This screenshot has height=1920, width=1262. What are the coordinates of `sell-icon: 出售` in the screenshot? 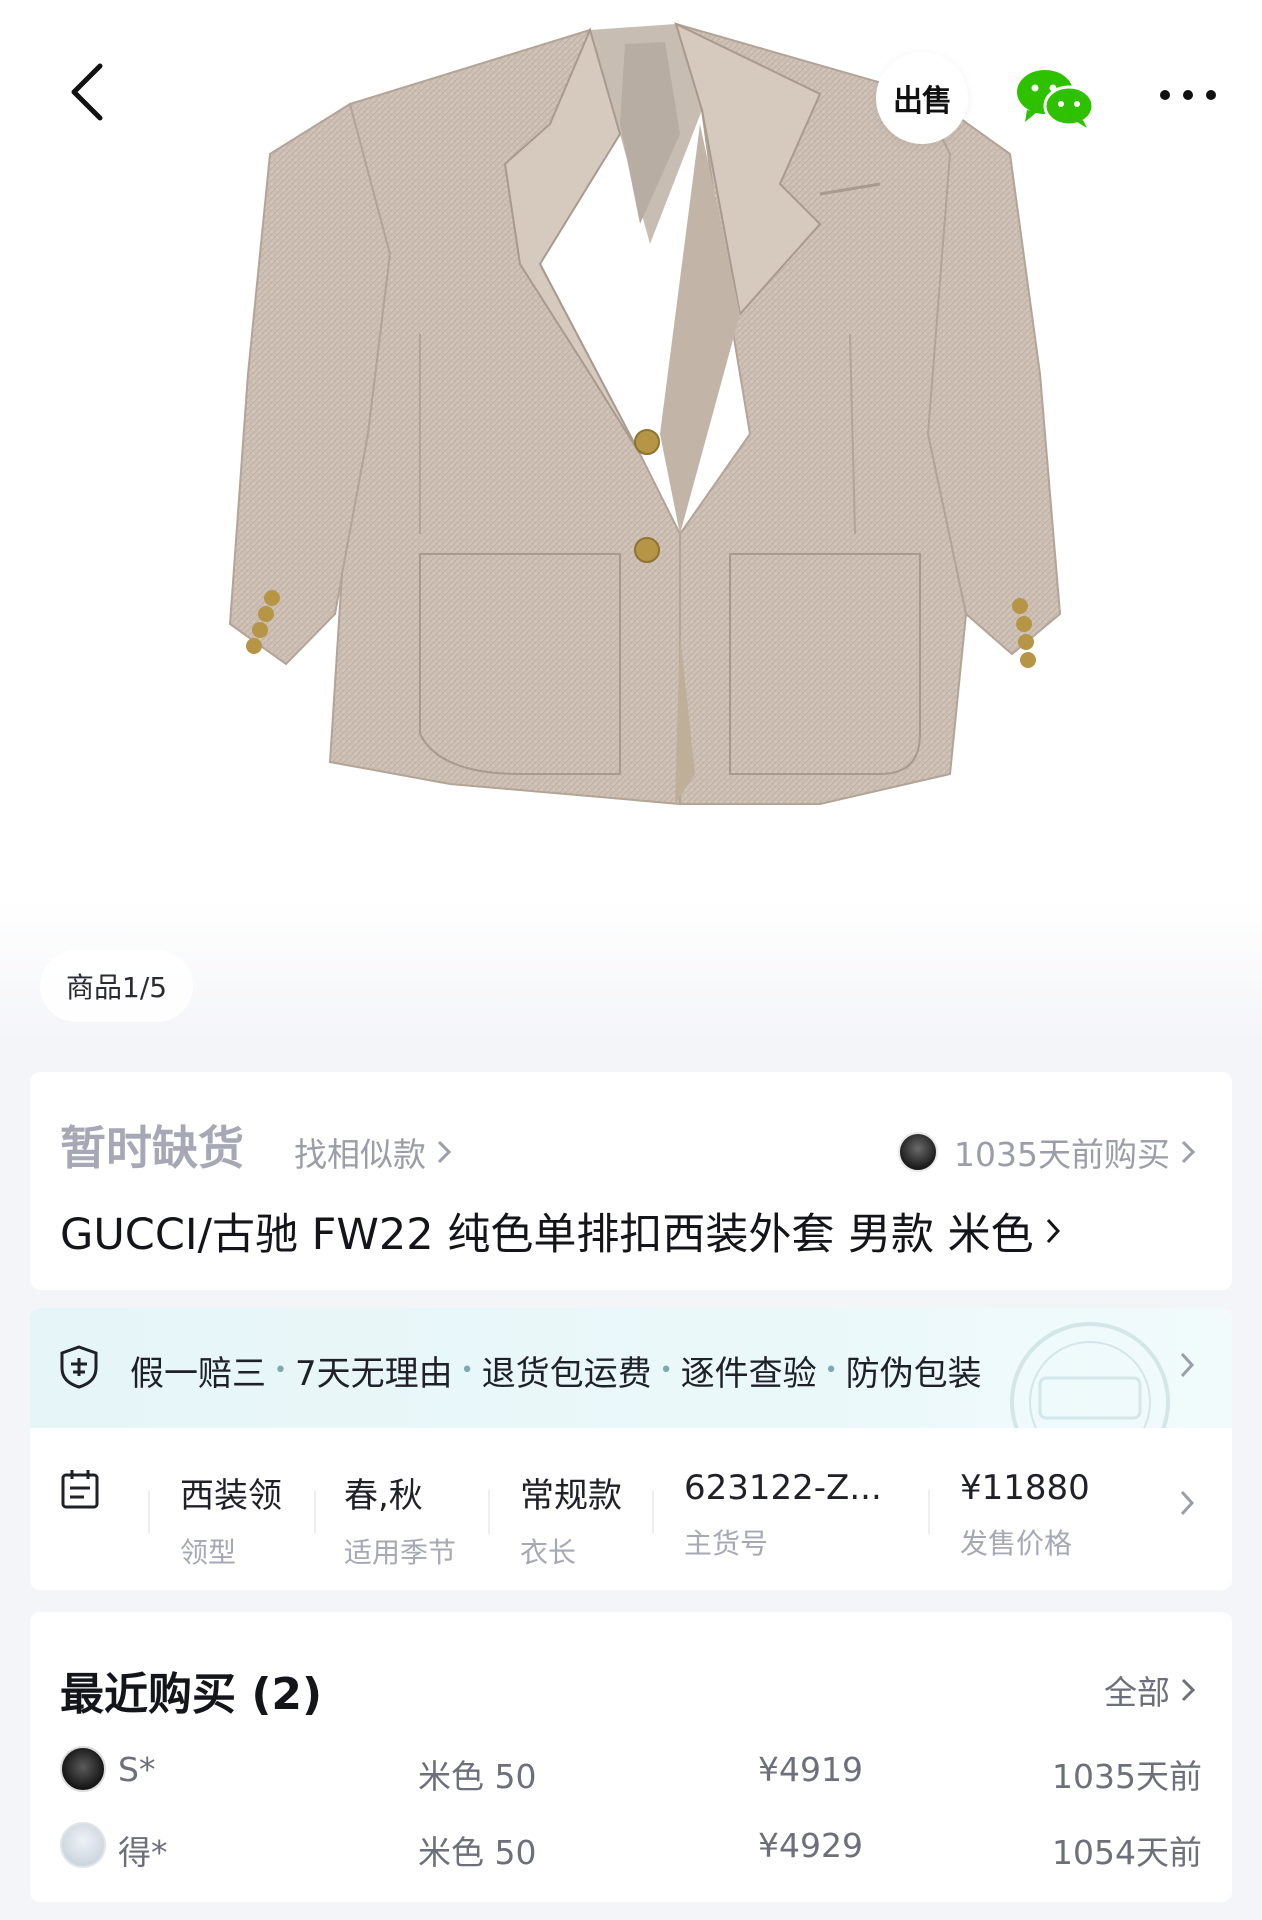 It's located at (922, 101).